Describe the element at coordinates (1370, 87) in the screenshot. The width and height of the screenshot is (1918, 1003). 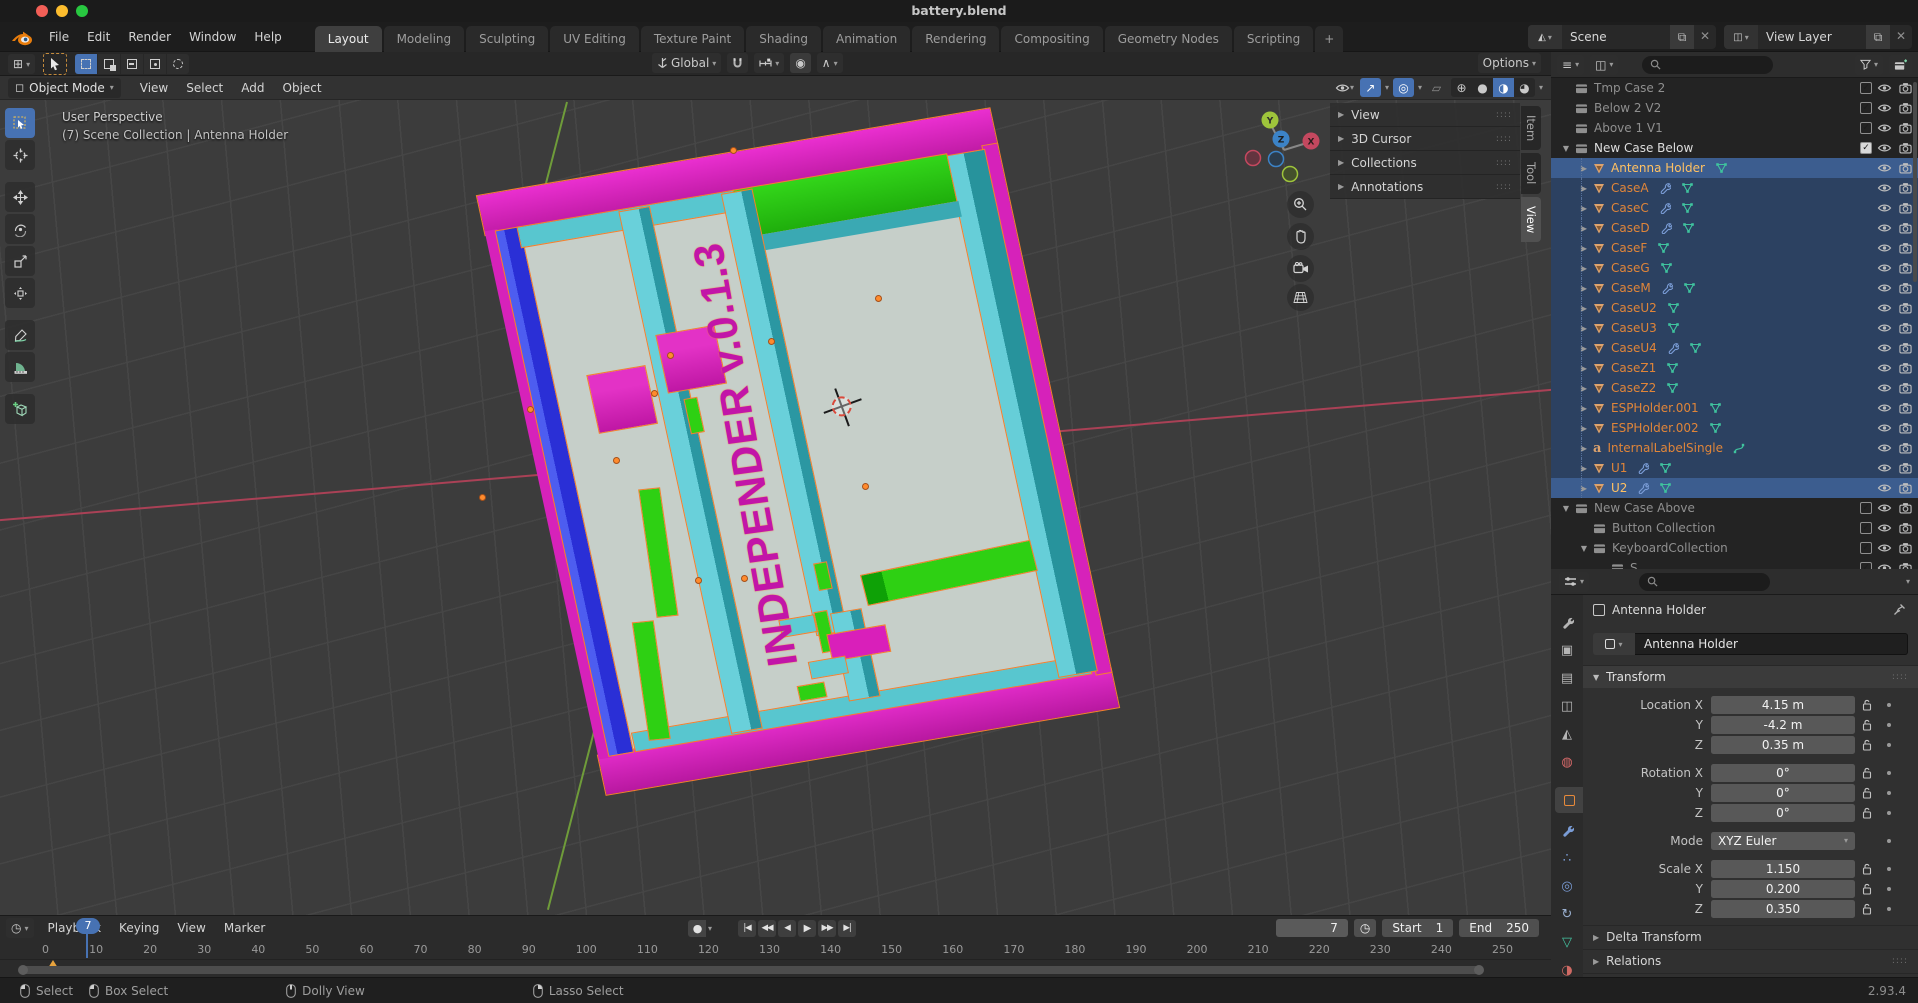
I see `gizmos-toggle: ↗` at that location.